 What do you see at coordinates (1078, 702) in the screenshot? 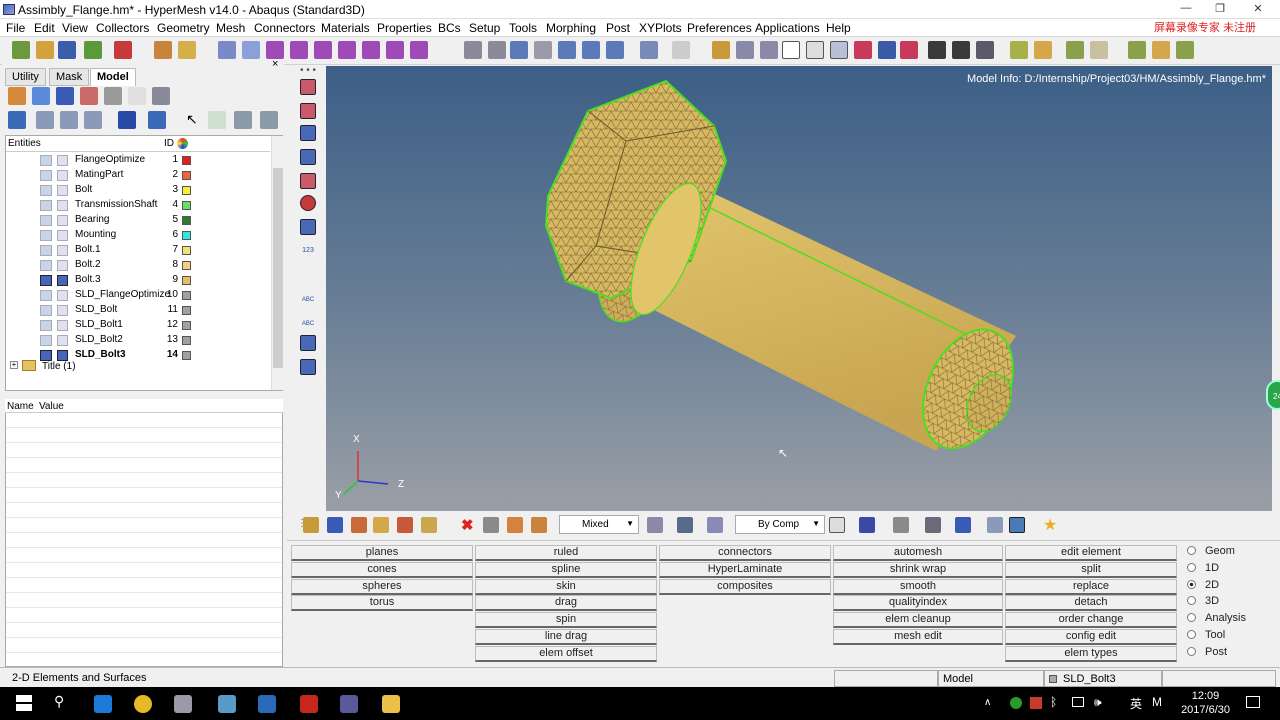
I see `network-icon` at bounding box center [1078, 702].